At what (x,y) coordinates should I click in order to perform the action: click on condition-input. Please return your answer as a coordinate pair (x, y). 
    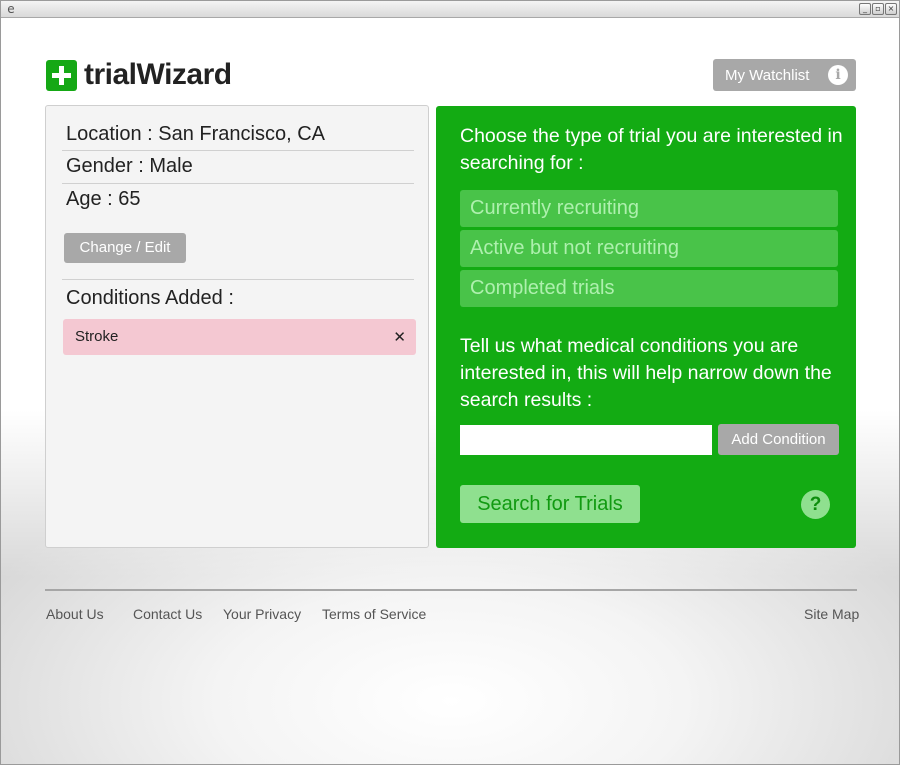
    Looking at the image, I should click on (586, 440).